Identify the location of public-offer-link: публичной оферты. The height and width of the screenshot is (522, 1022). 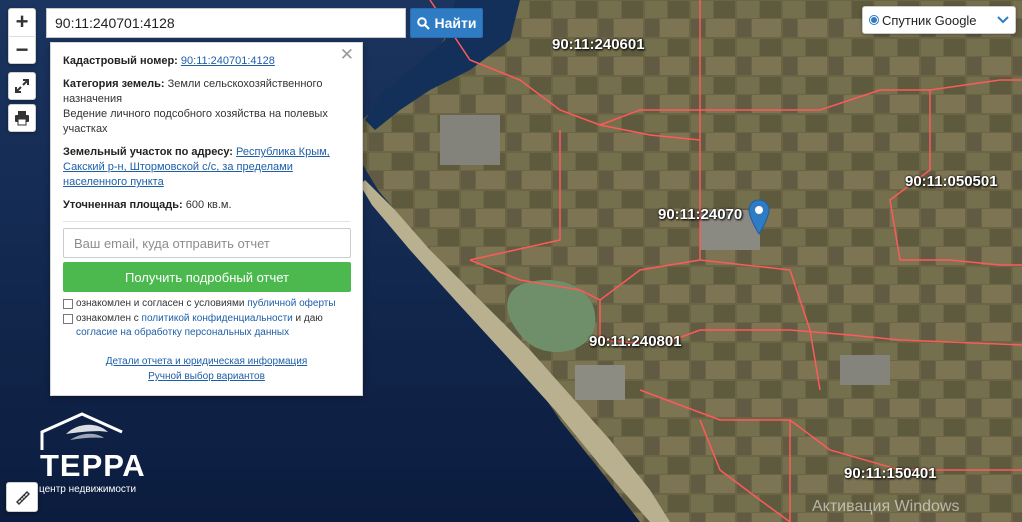
(291, 303).